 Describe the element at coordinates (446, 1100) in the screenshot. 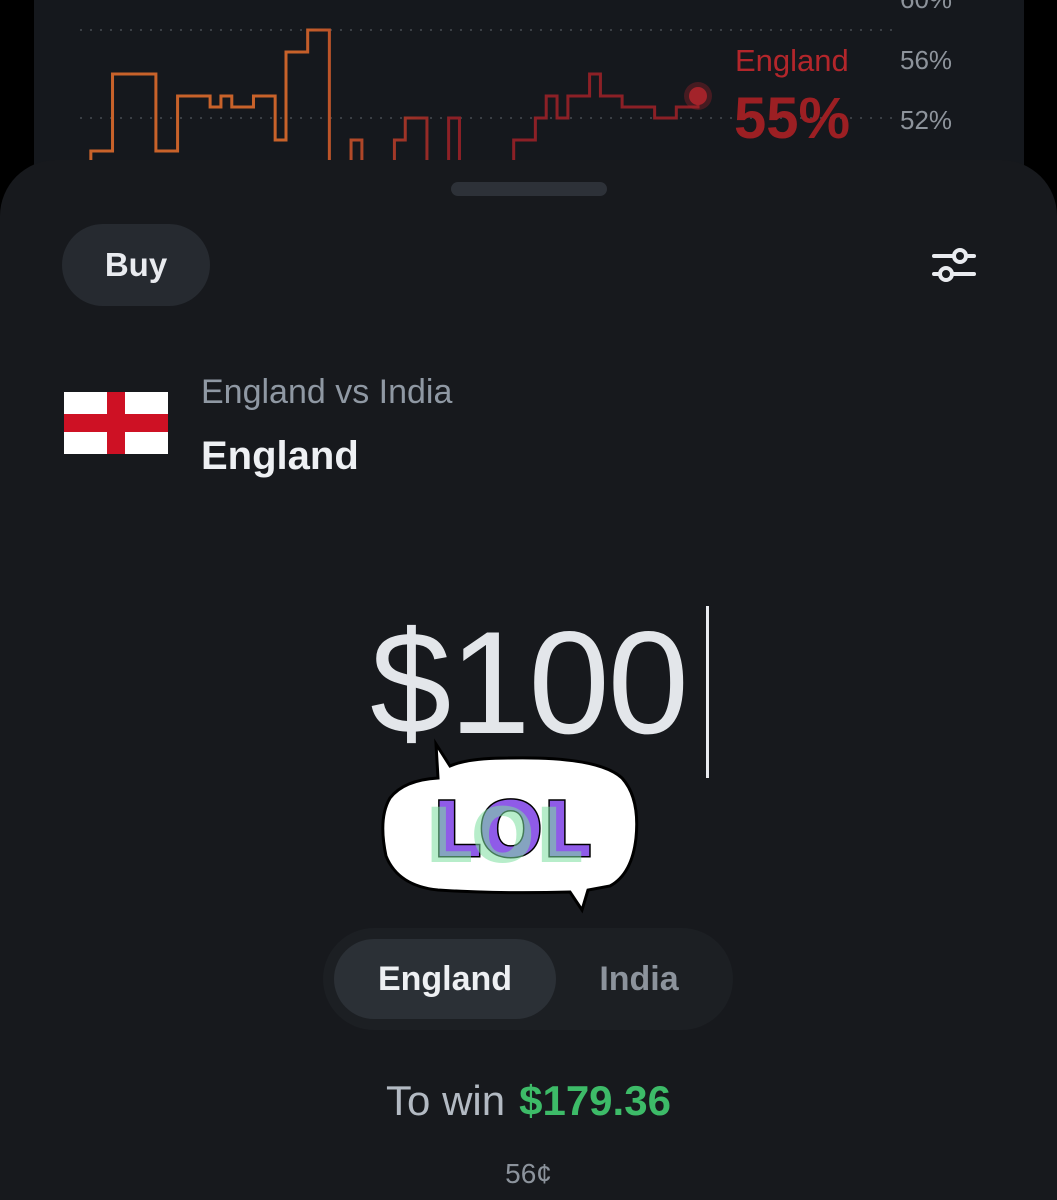

I see `to-win-label: To win` at that location.